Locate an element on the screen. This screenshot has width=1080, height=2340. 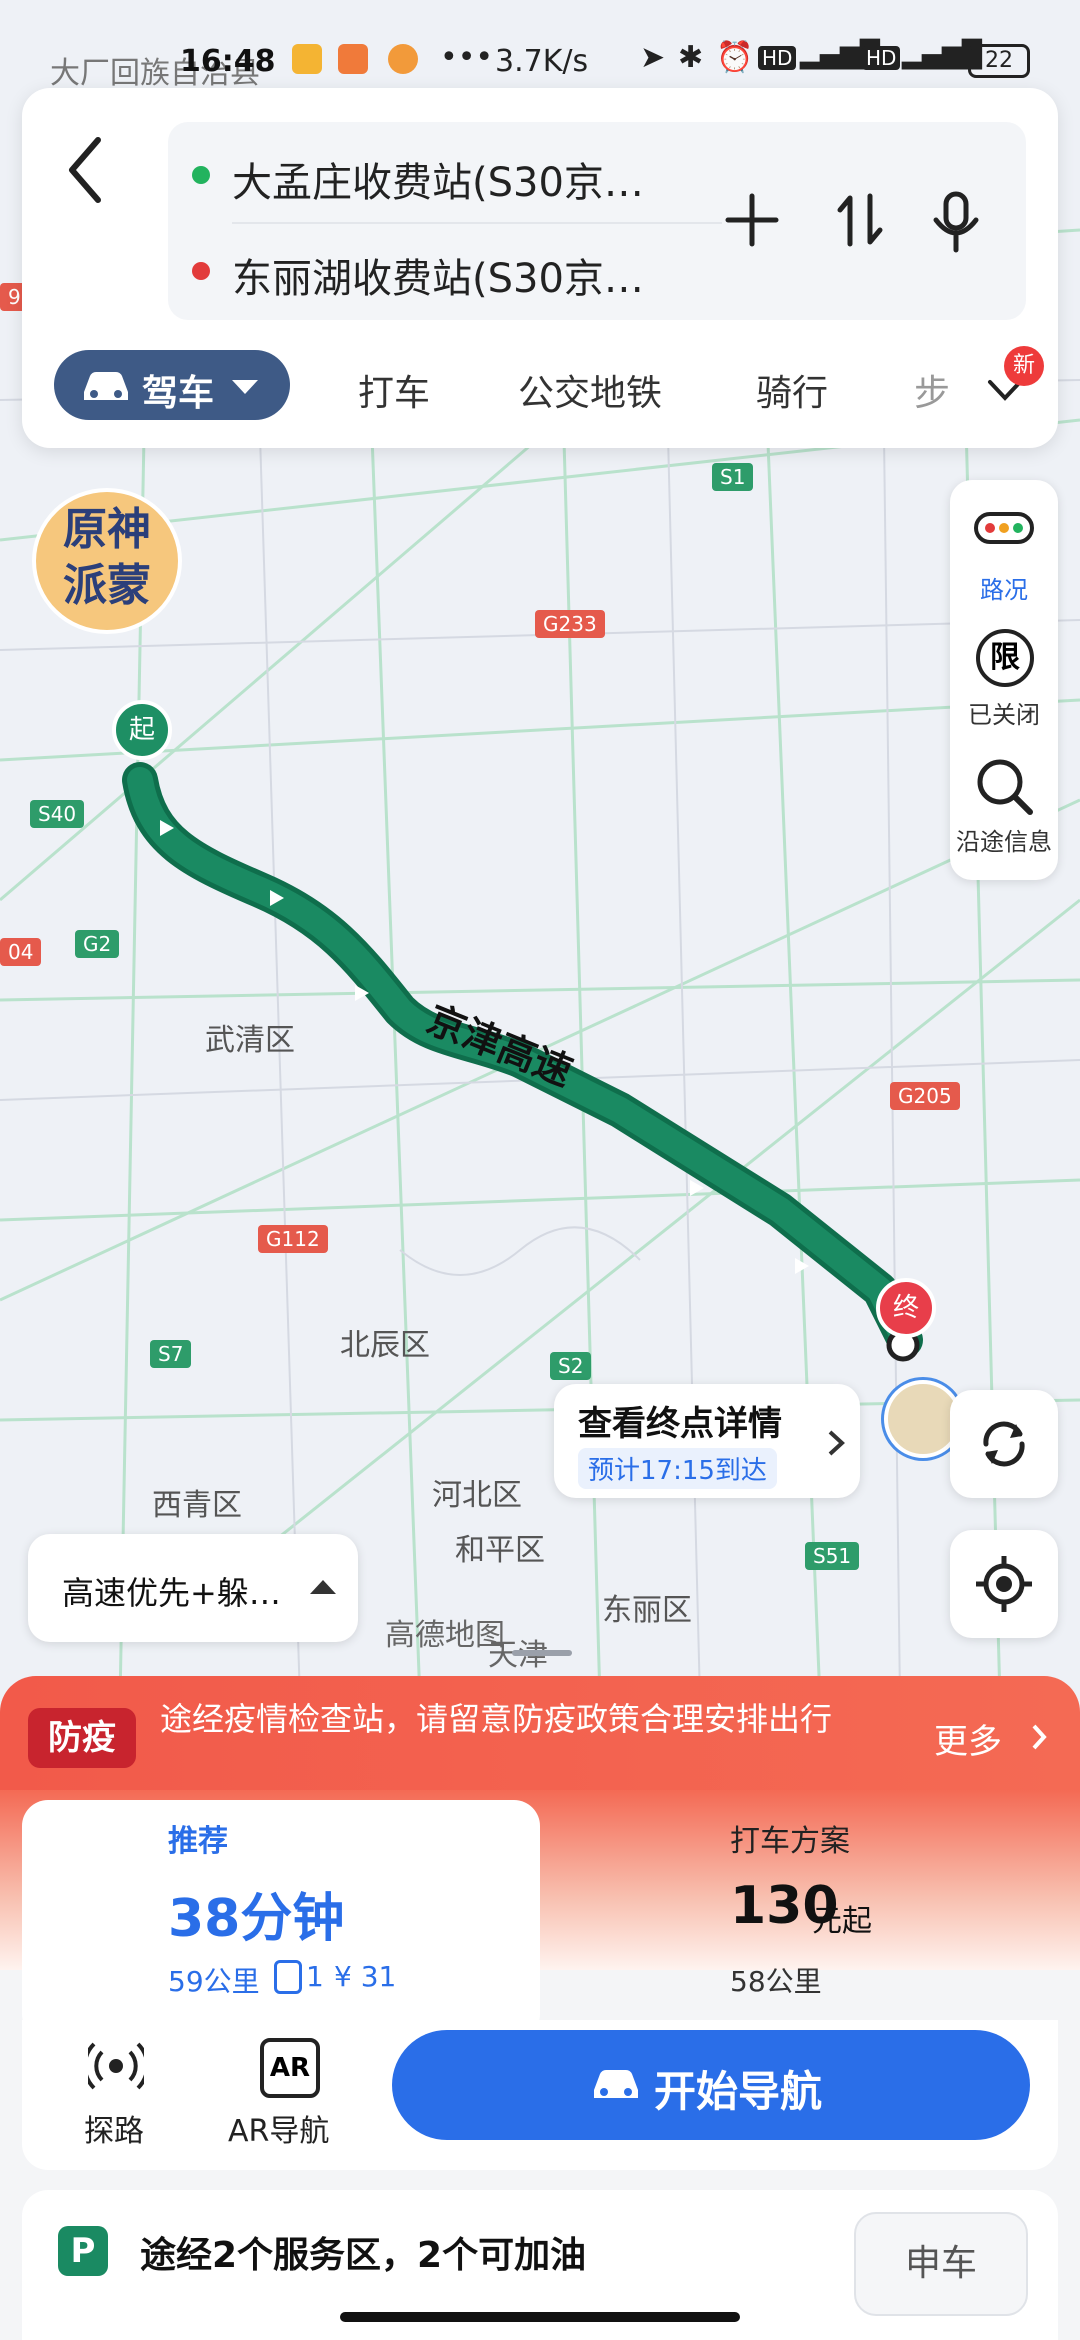
status-time: 16:48 is located at coordinates (228, 61).